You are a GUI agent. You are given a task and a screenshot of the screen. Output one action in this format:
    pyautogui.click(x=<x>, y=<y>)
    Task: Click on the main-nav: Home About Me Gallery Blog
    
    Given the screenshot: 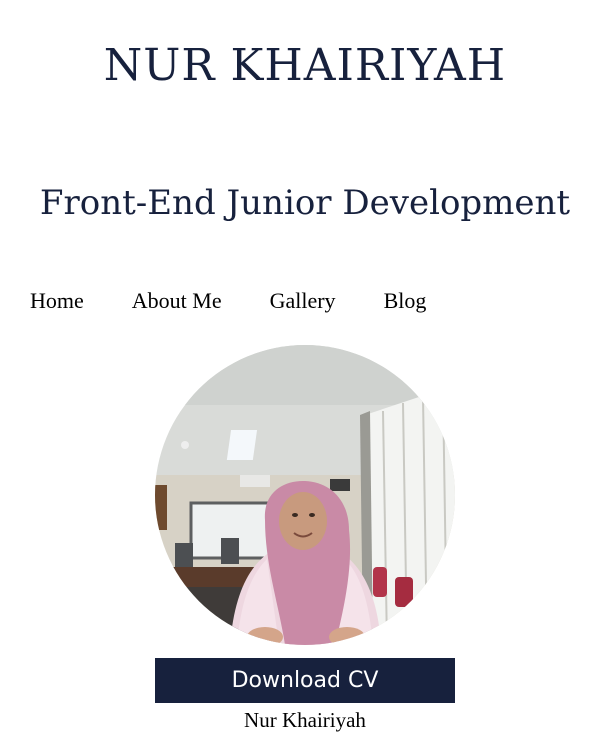 What is the action you would take?
    pyautogui.click(x=252, y=301)
    